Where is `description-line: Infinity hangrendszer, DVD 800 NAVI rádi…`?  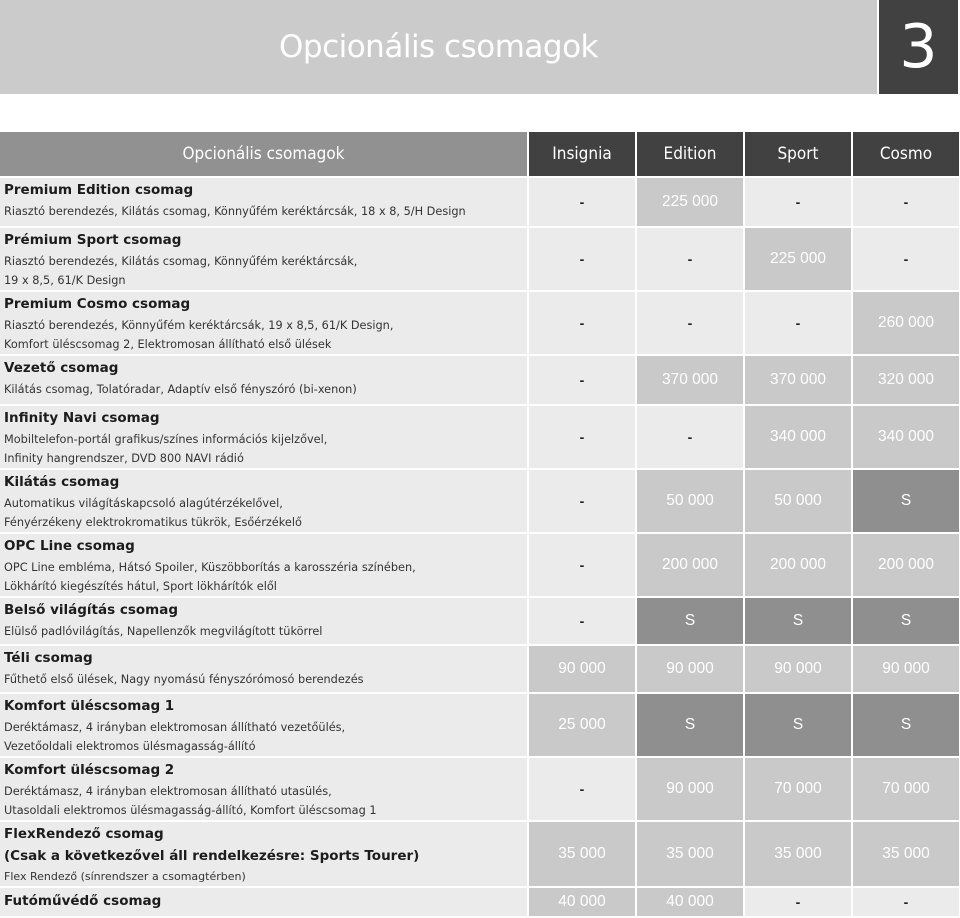
description-line: Infinity hangrendszer, DVD 800 NAVI rádi… is located at coordinates (124, 458).